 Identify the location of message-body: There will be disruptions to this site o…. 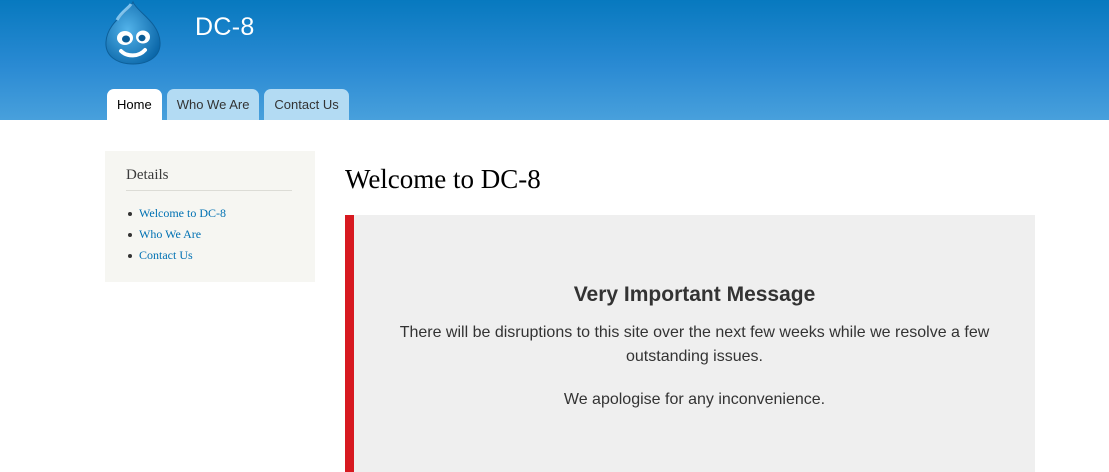
(694, 344).